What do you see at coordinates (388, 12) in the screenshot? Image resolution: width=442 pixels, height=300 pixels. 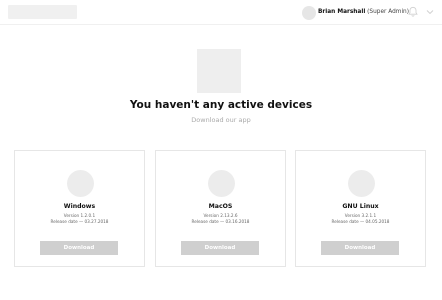 I see `user-role: (Super Admin)` at bounding box center [388, 12].